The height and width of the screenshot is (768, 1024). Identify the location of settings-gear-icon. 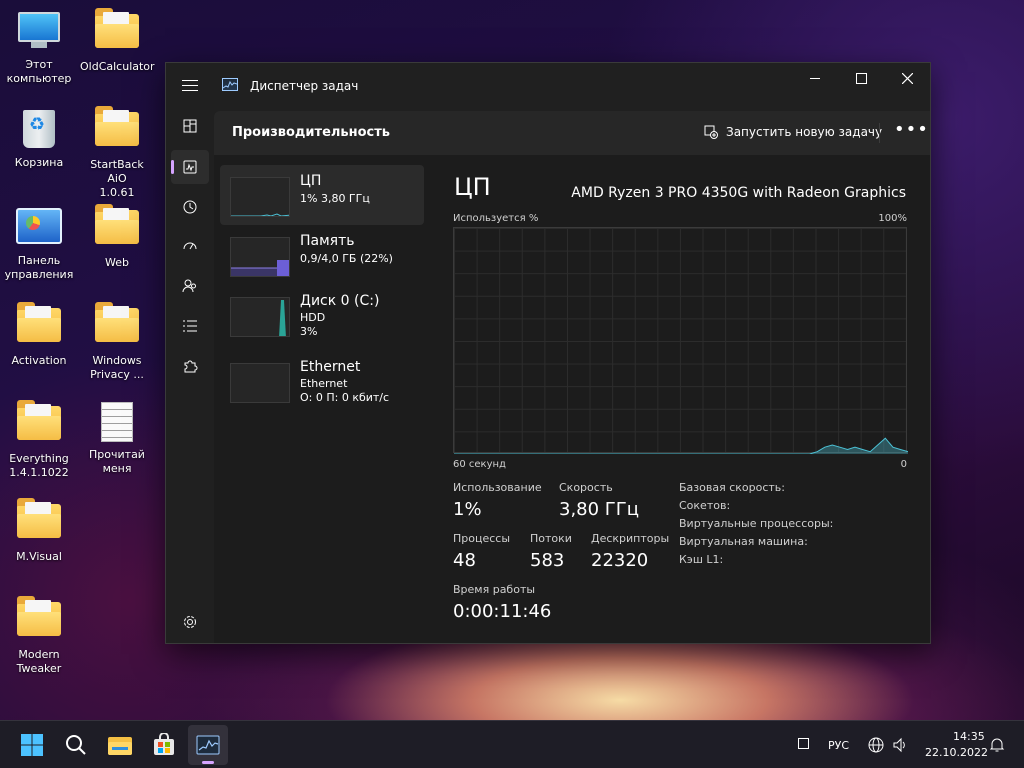
(190, 622).